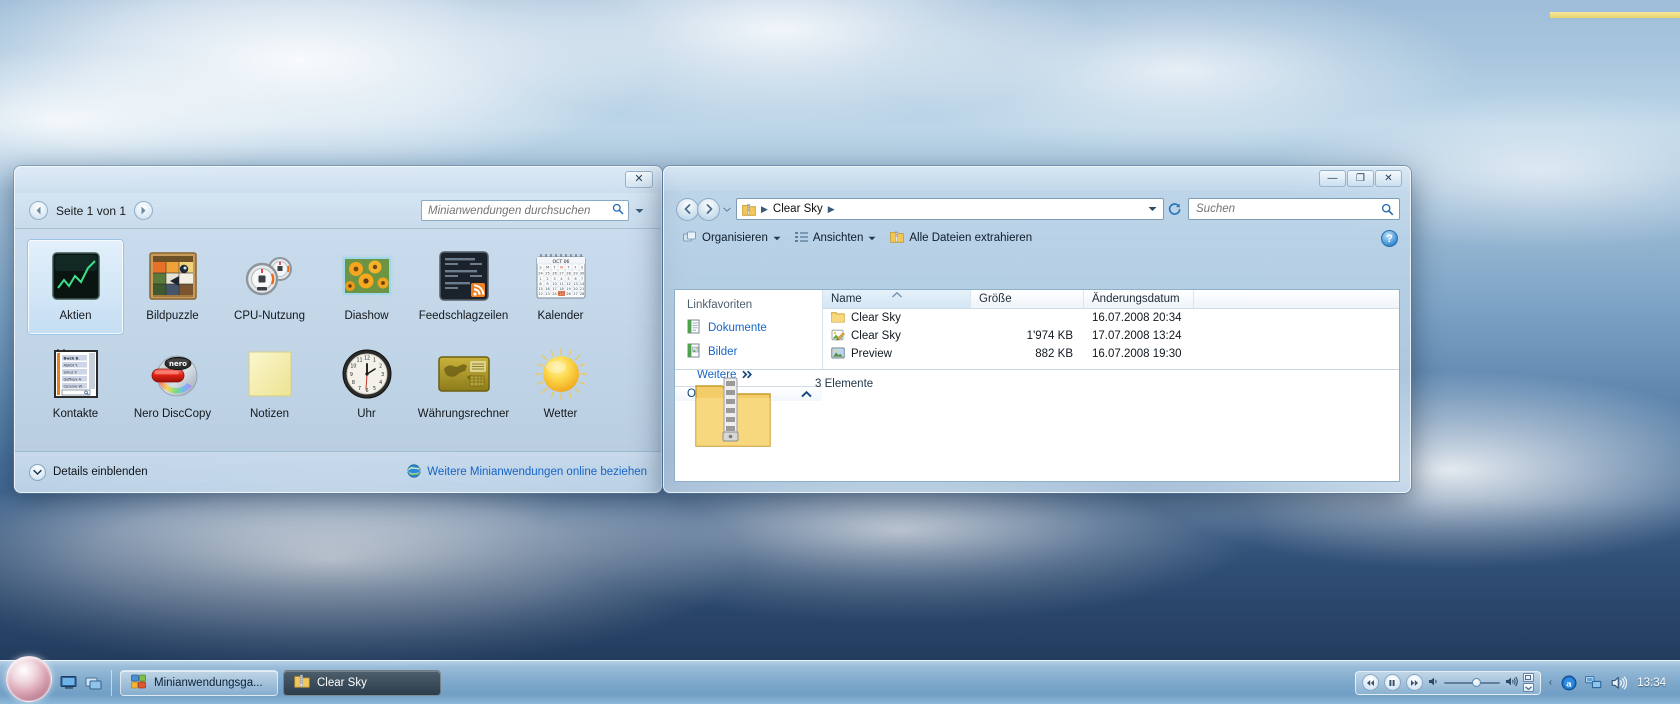  What do you see at coordinates (1392, 682) in the screenshot?
I see `media-pause-icon` at bounding box center [1392, 682].